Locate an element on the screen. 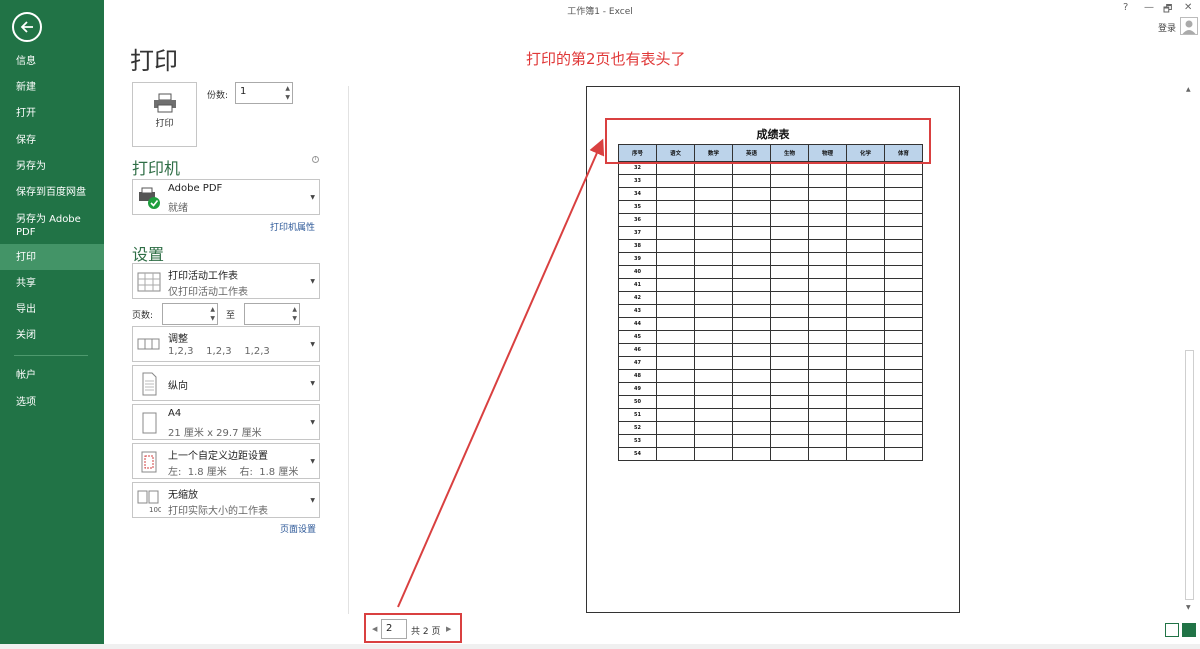 Image resolution: width=1200 pixels, height=649 pixels. preview-scrollbar: ▲ ▼ is located at coordinates (1190, 350).